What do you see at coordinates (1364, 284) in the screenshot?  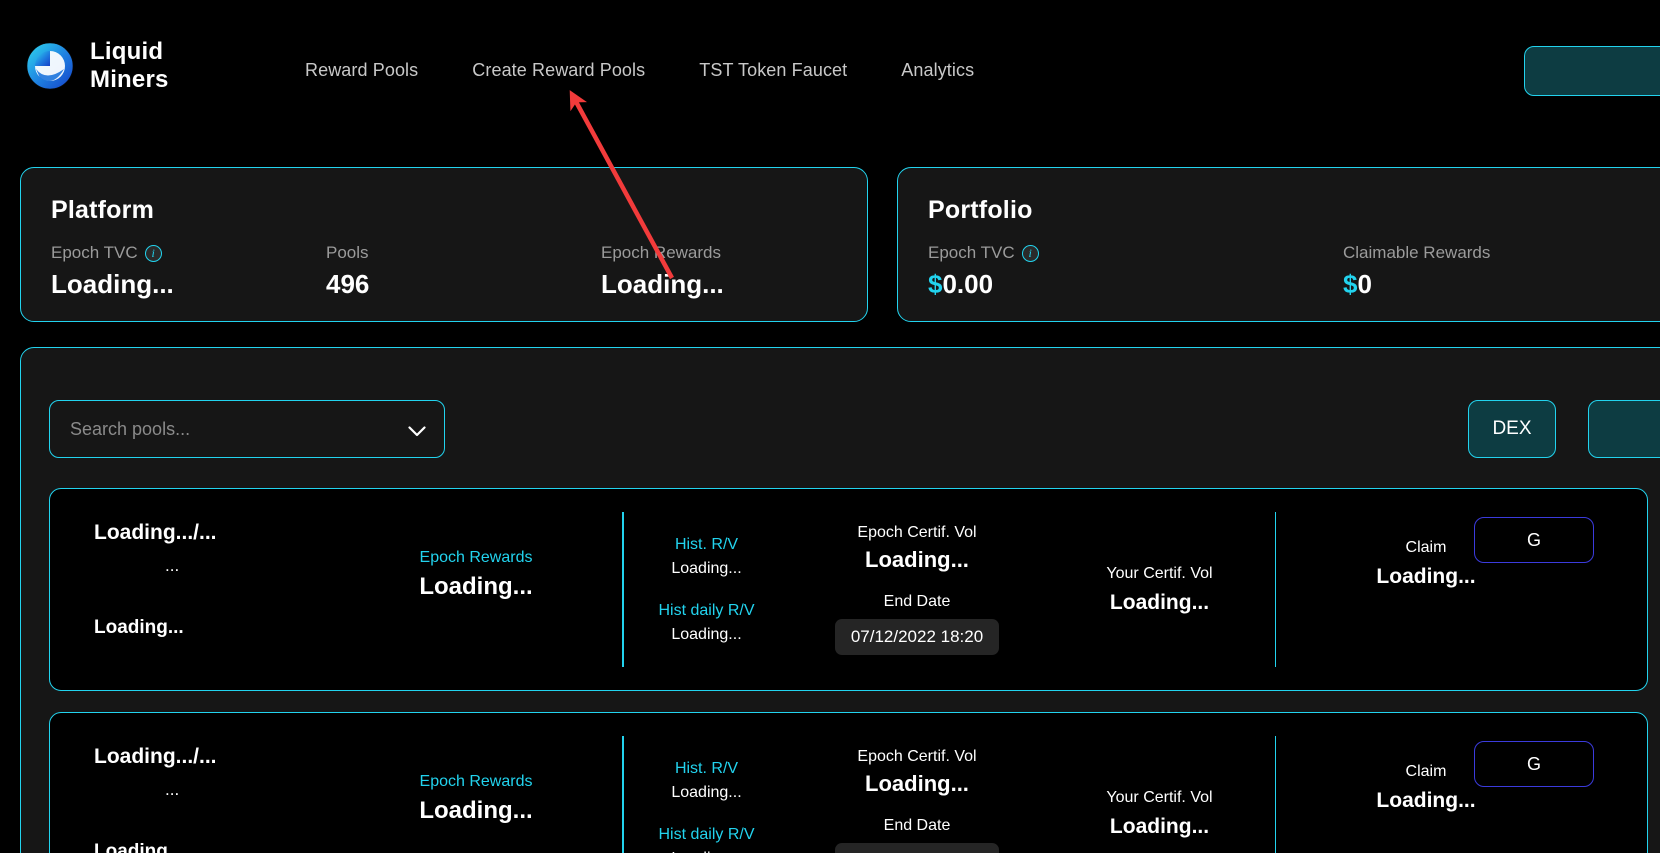 I see `portfolio-claimable-rewards-number: 0` at bounding box center [1364, 284].